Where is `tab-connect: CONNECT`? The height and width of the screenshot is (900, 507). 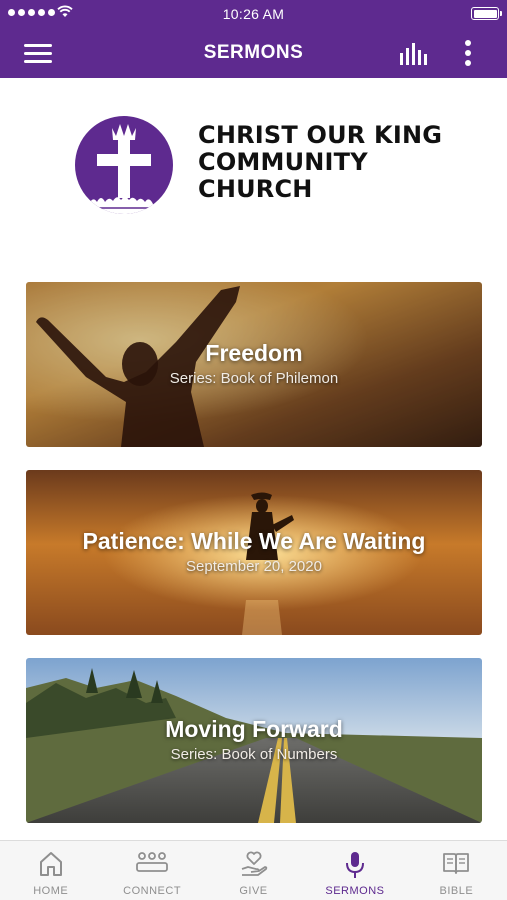 tab-connect: CONNECT is located at coordinates (151, 870).